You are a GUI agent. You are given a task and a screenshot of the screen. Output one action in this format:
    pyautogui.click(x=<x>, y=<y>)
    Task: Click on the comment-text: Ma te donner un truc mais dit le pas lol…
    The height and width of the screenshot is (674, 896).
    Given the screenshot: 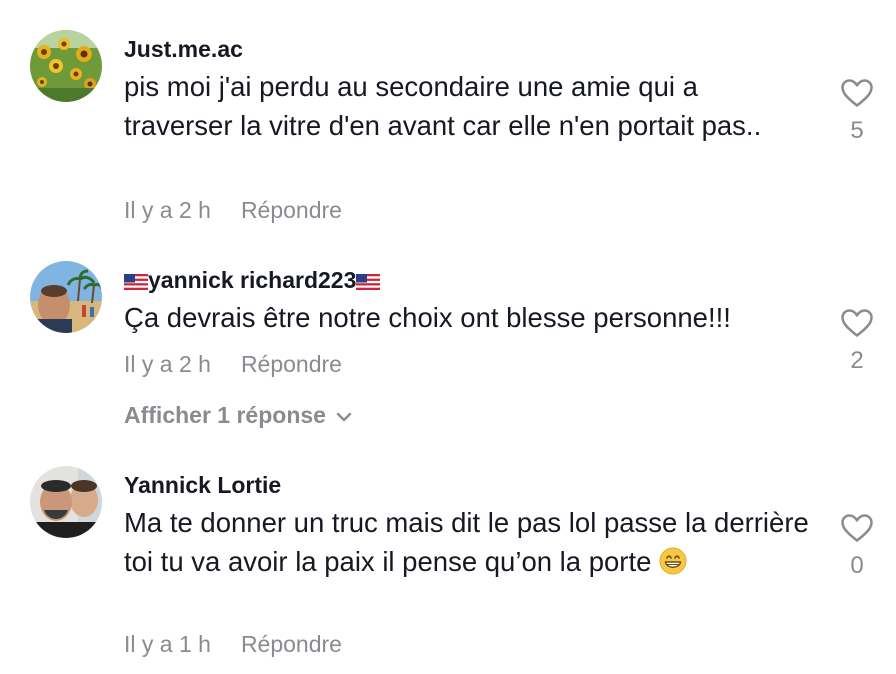 What is the action you would take?
    pyautogui.click(x=469, y=542)
    